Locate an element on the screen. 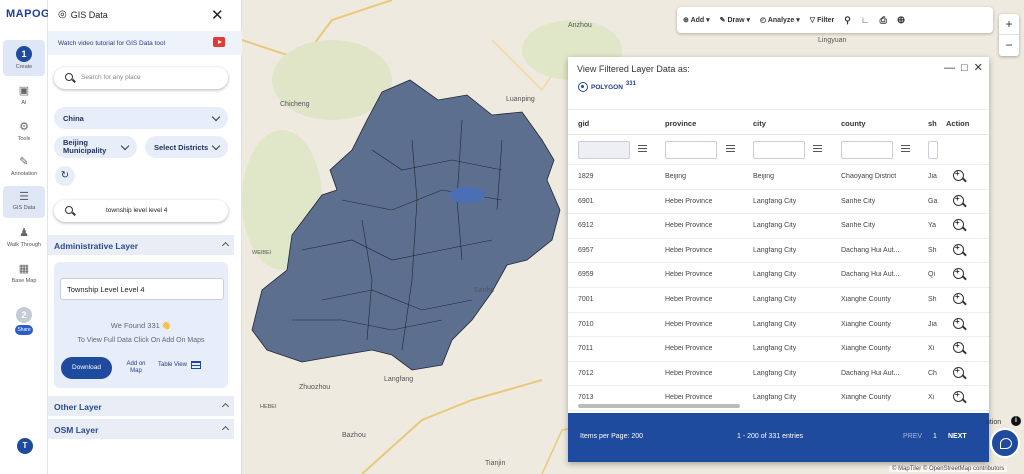 The width and height of the screenshot is (1024, 474). next-button: NEXT is located at coordinates (957, 436).